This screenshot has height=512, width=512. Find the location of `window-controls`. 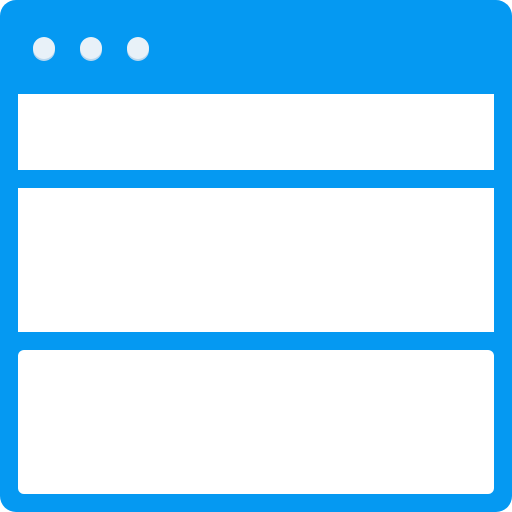

window-controls is located at coordinates (91, 49).